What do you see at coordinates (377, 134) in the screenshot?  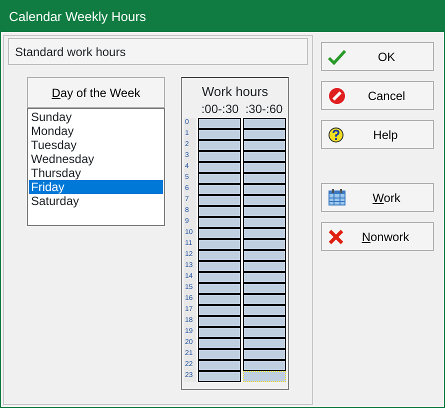 I see `help-button: Help` at bounding box center [377, 134].